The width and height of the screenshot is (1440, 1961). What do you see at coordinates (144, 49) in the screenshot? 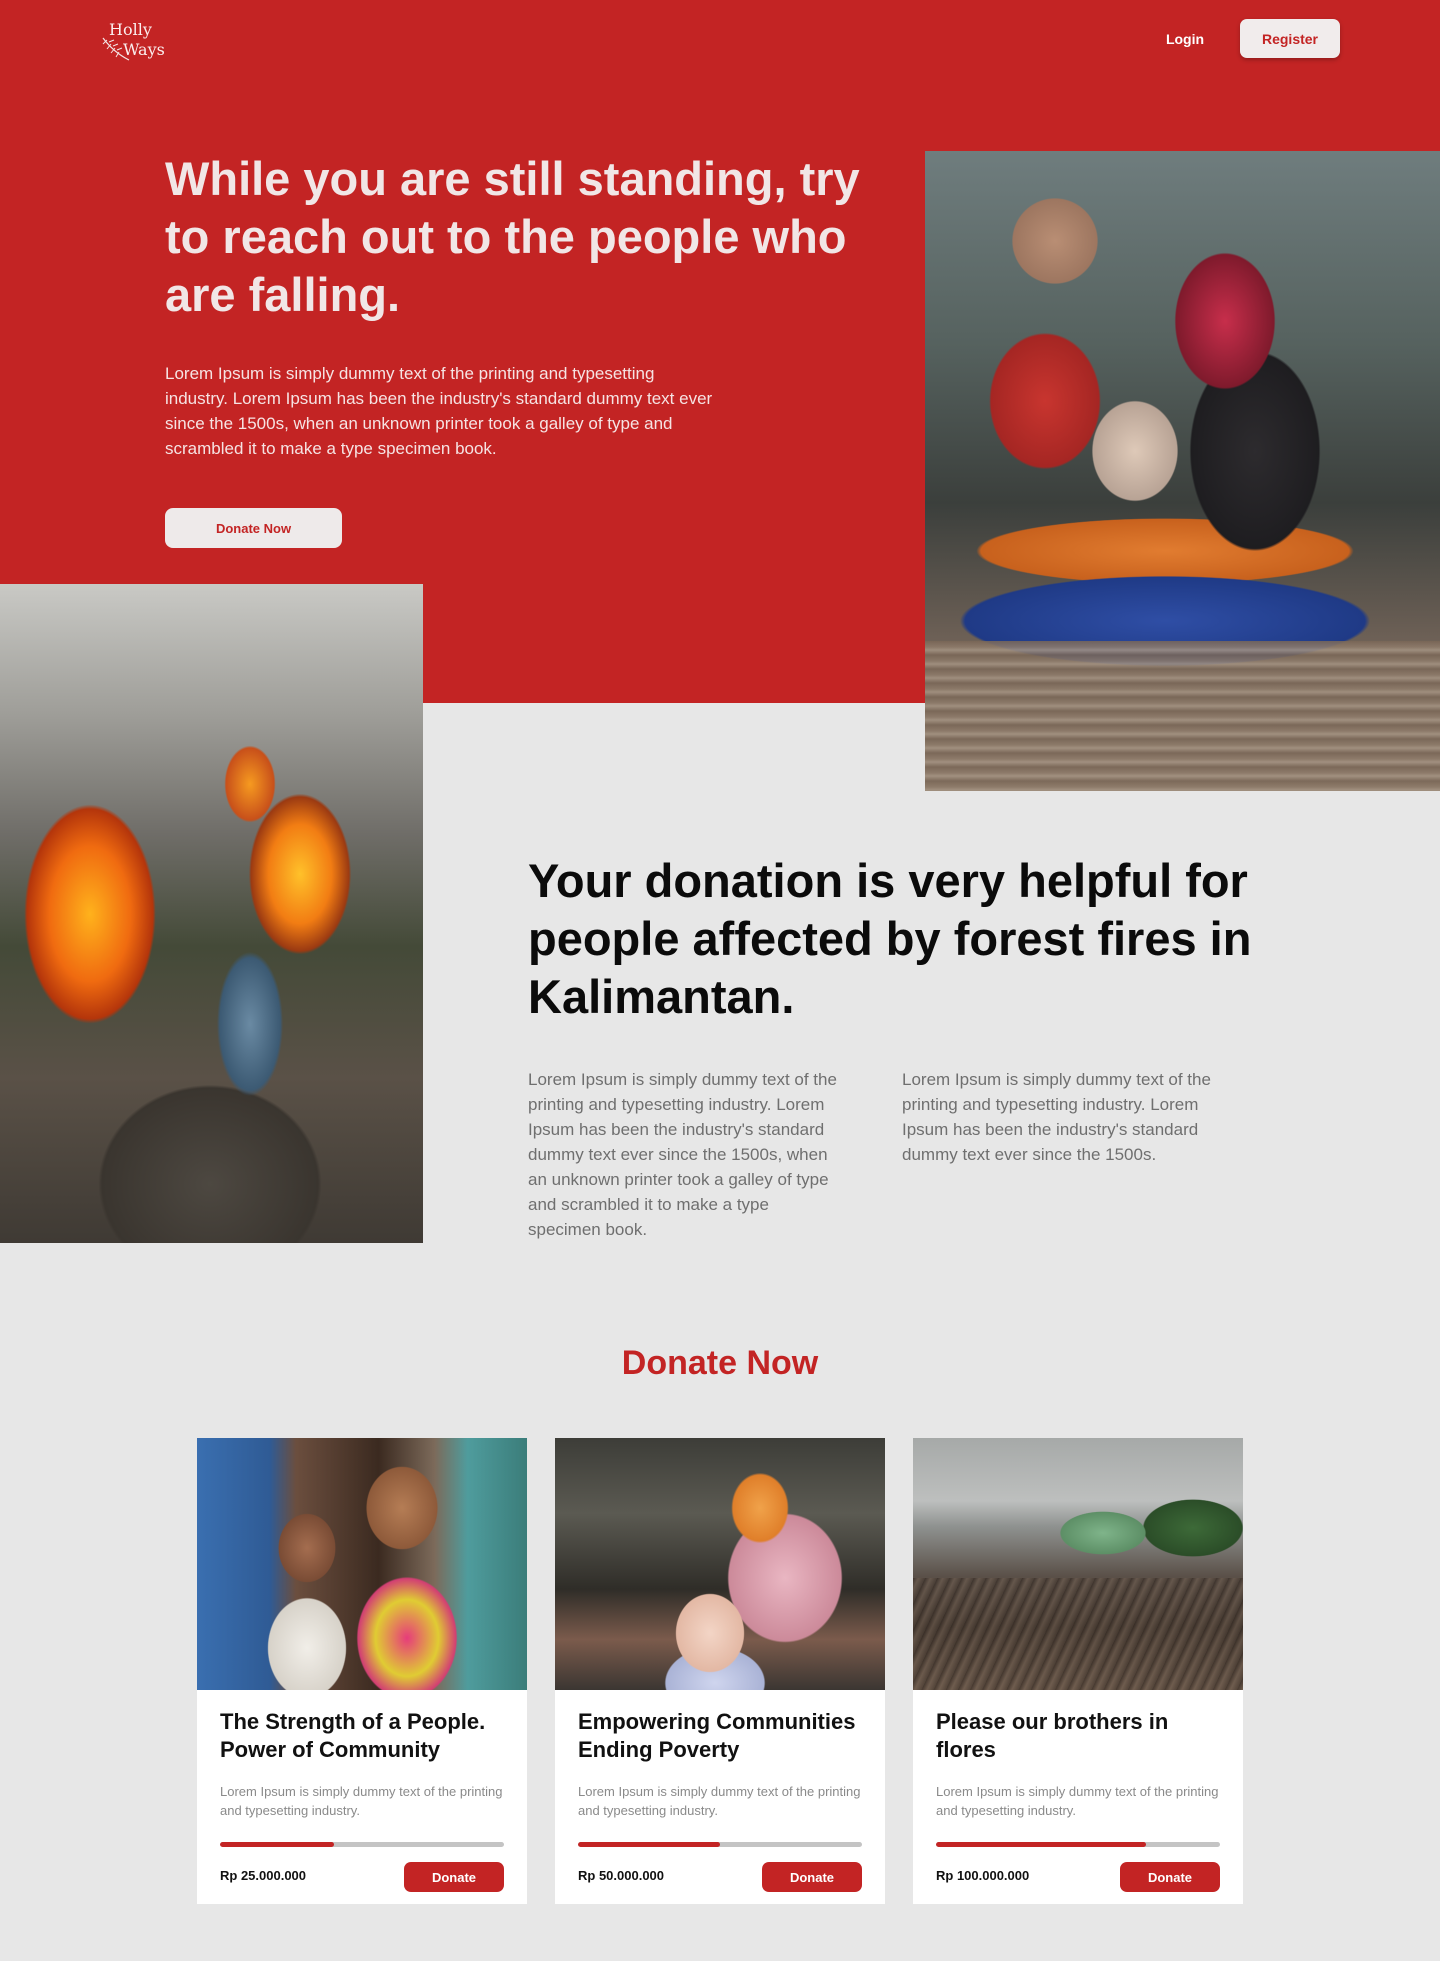
I see `logo-text-line2: Ways` at bounding box center [144, 49].